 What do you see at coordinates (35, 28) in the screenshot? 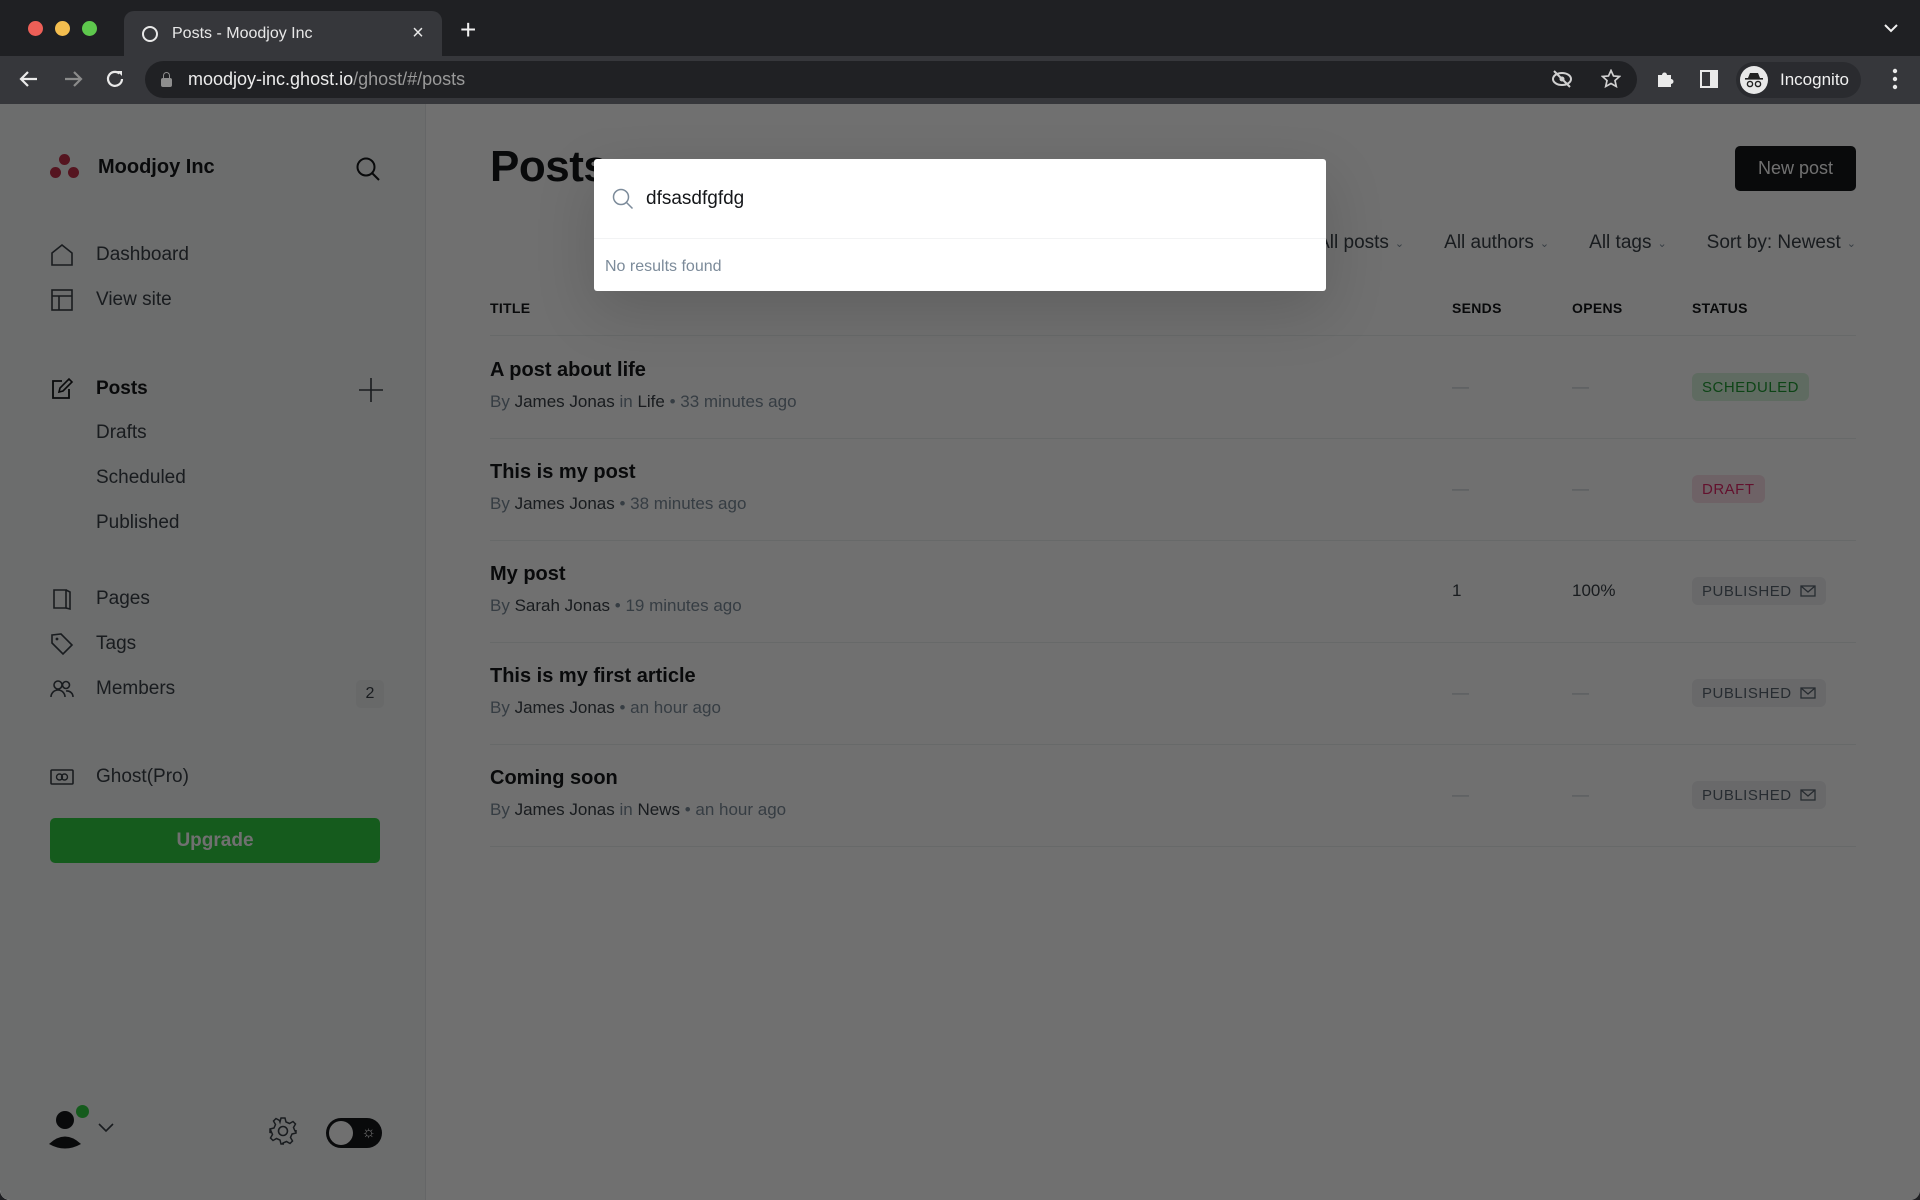
I see `close-window-button` at bounding box center [35, 28].